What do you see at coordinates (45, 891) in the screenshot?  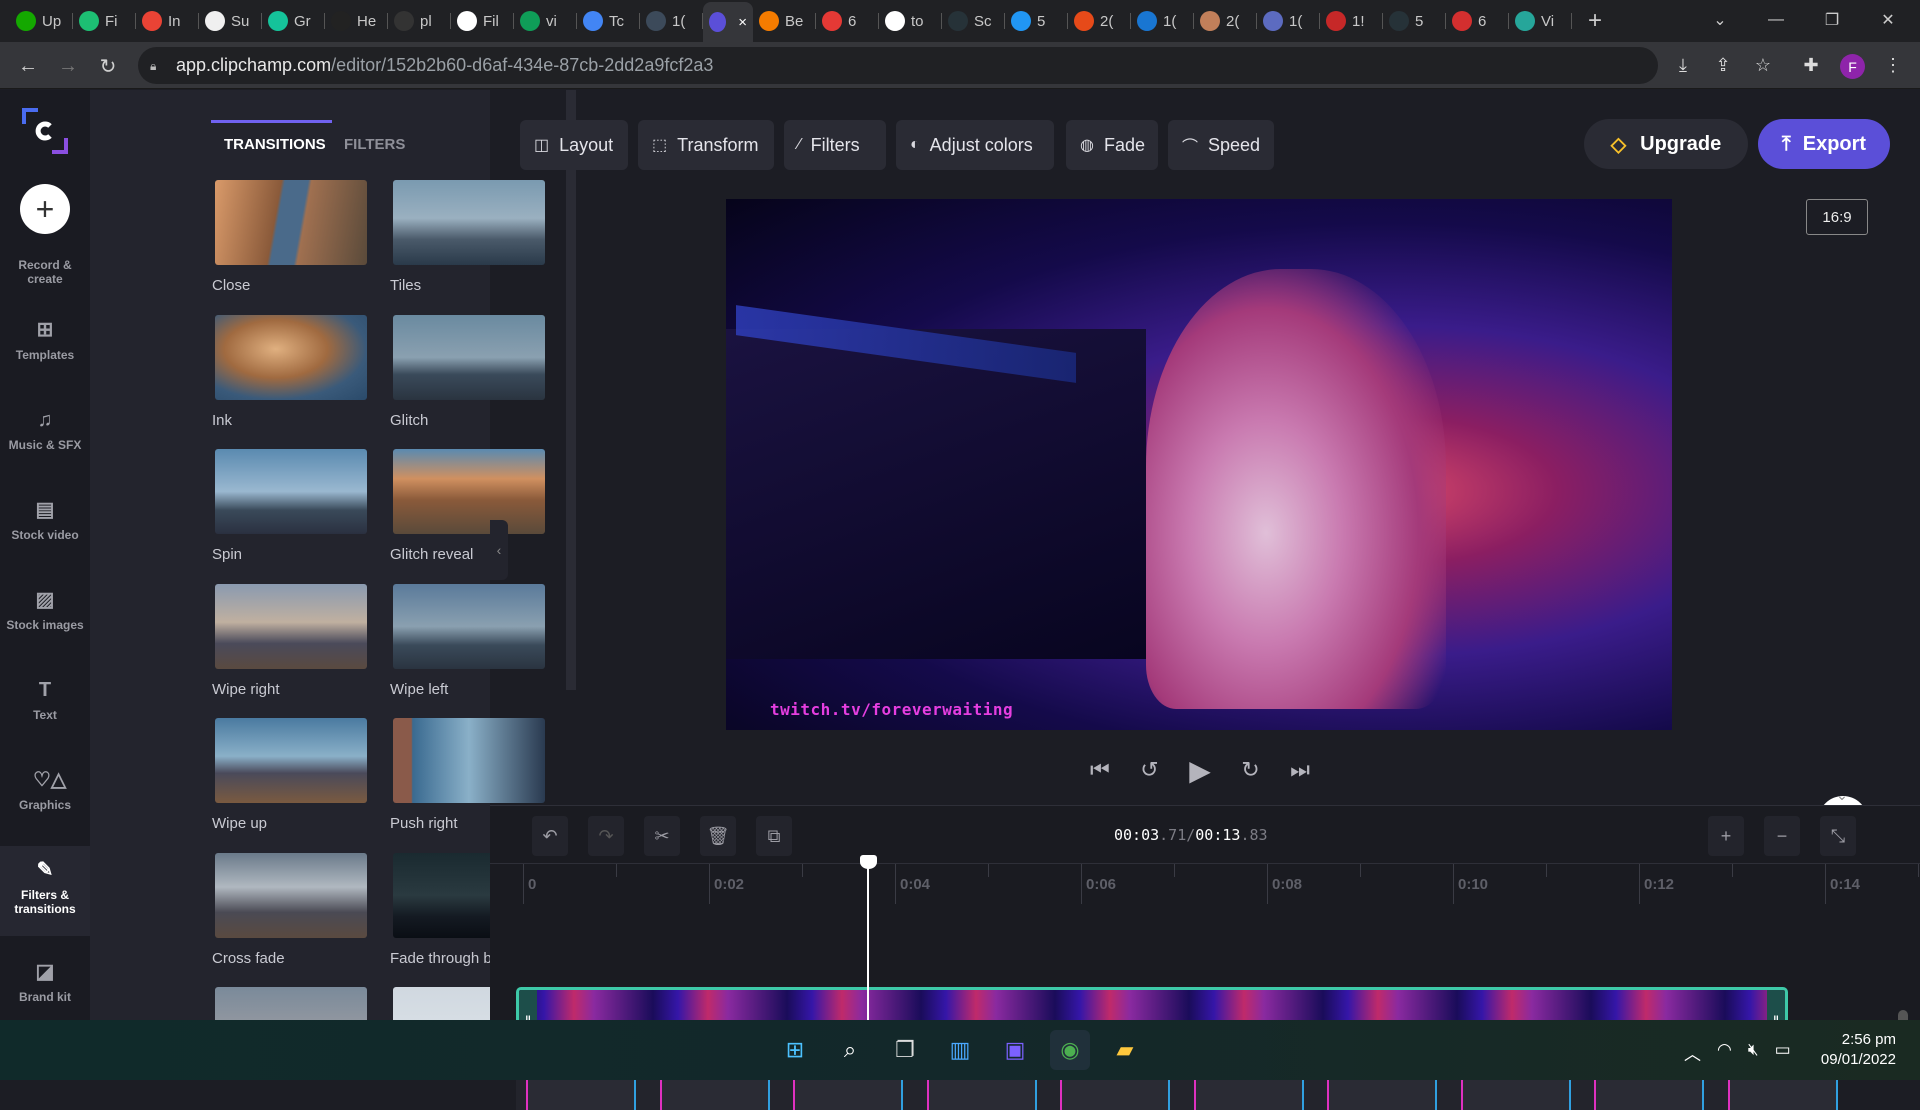 I see `rail-item-filters-transitions: ✎ Filters & transitions` at bounding box center [45, 891].